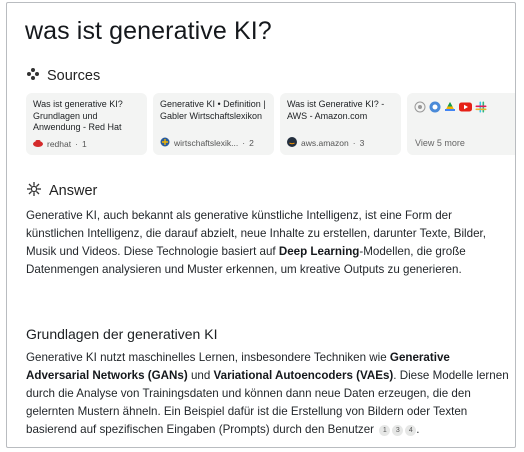 The height and width of the screenshot is (452, 524). Describe the element at coordinates (481, 109) in the screenshot. I see `slack-favicon-icon` at that location.